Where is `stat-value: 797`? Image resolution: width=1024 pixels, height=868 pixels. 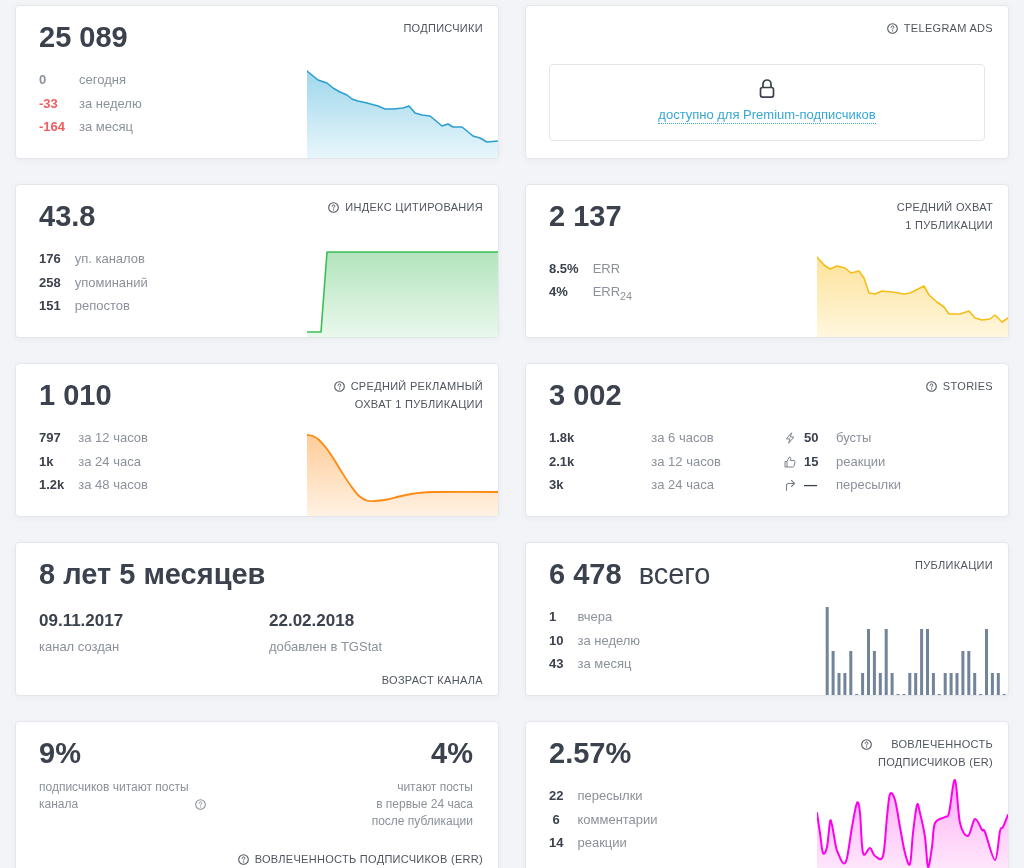 stat-value: 797 is located at coordinates (50, 438).